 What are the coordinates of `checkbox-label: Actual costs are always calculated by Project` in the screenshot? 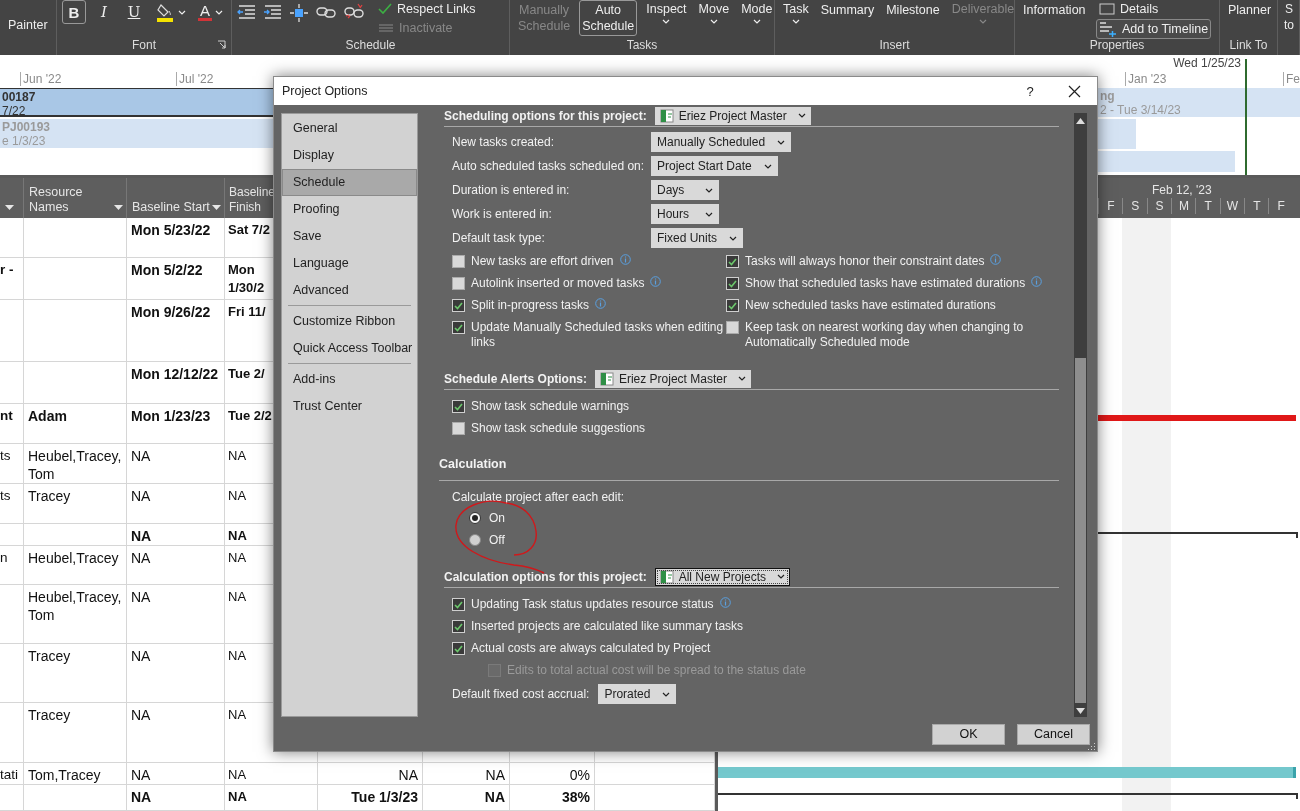 It's located at (591, 648).